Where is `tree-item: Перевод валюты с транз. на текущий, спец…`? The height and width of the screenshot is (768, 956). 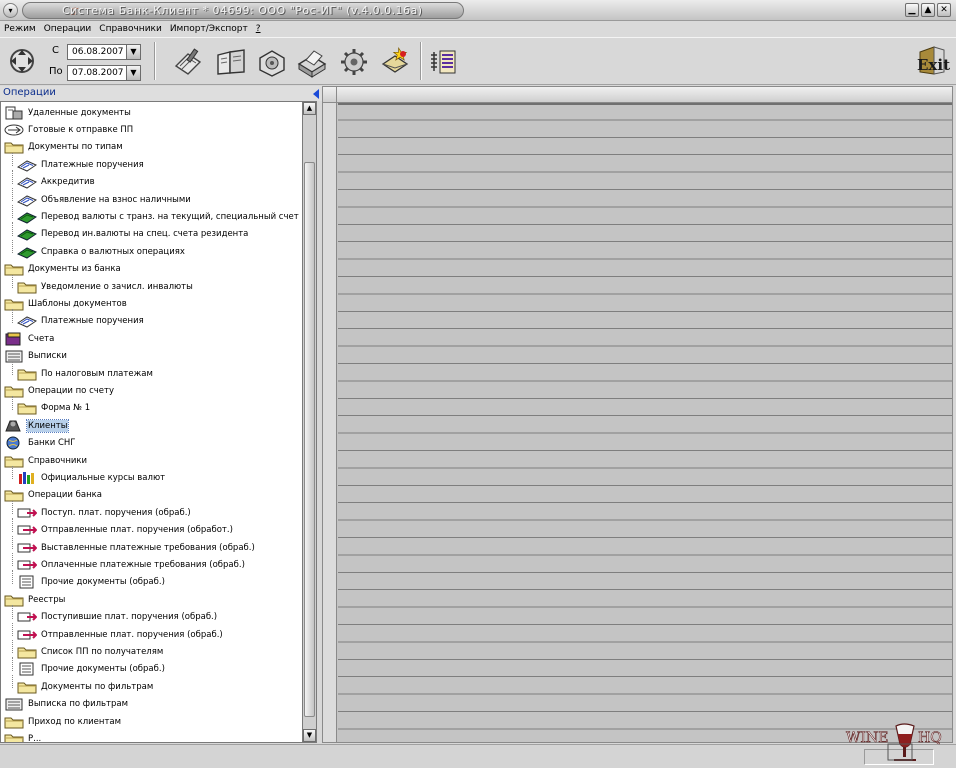 tree-item: Перевод валюты с транз. на текущий, спец… is located at coordinates (158, 216).